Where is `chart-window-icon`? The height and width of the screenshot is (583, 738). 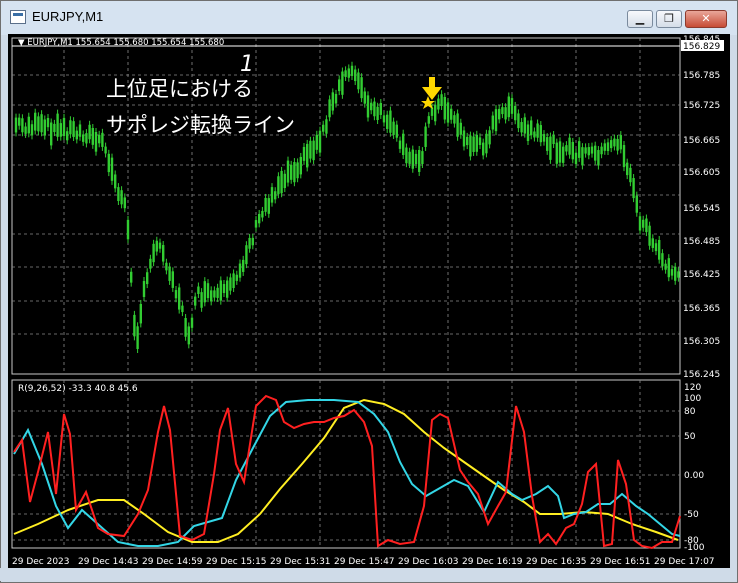 chart-window-icon is located at coordinates (18, 17).